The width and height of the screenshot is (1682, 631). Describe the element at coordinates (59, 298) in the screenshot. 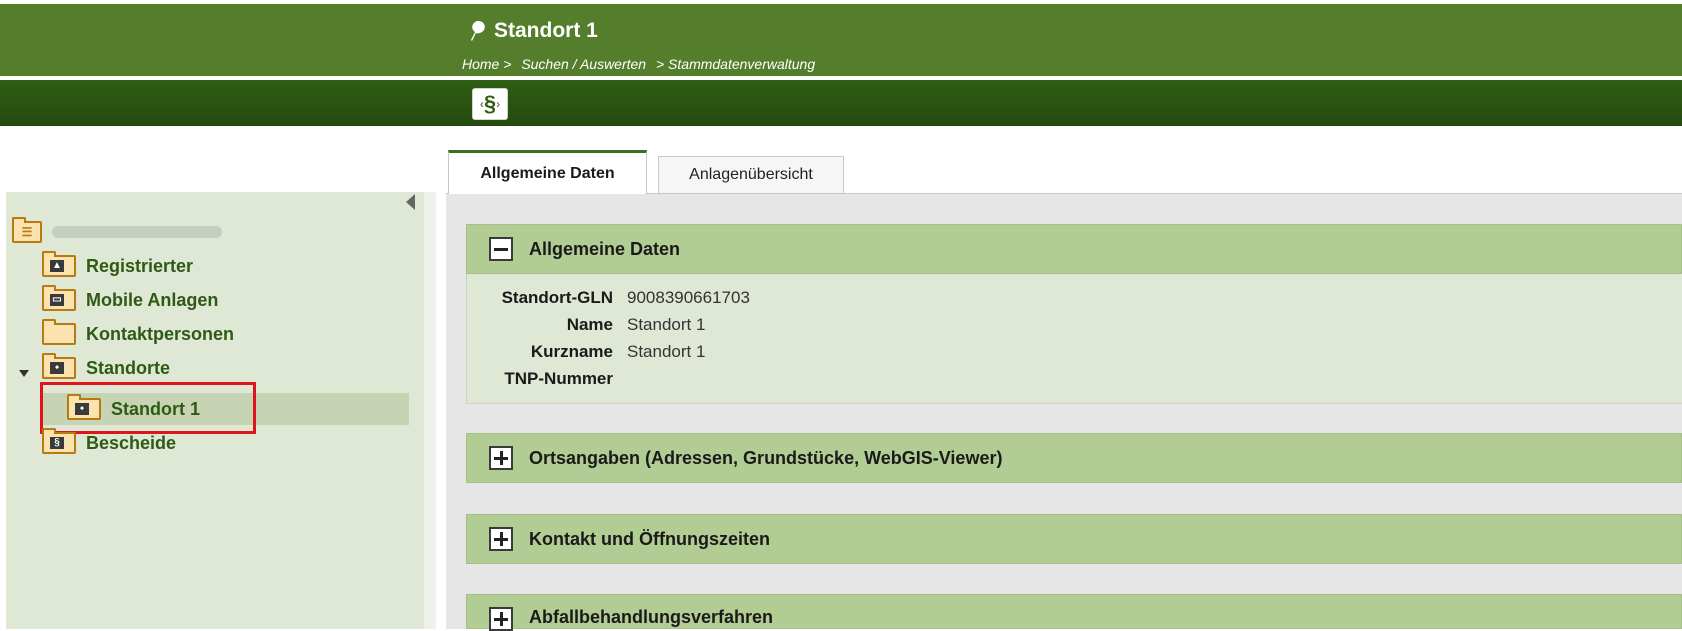

I see `truck-folder-icon: ▭` at that location.